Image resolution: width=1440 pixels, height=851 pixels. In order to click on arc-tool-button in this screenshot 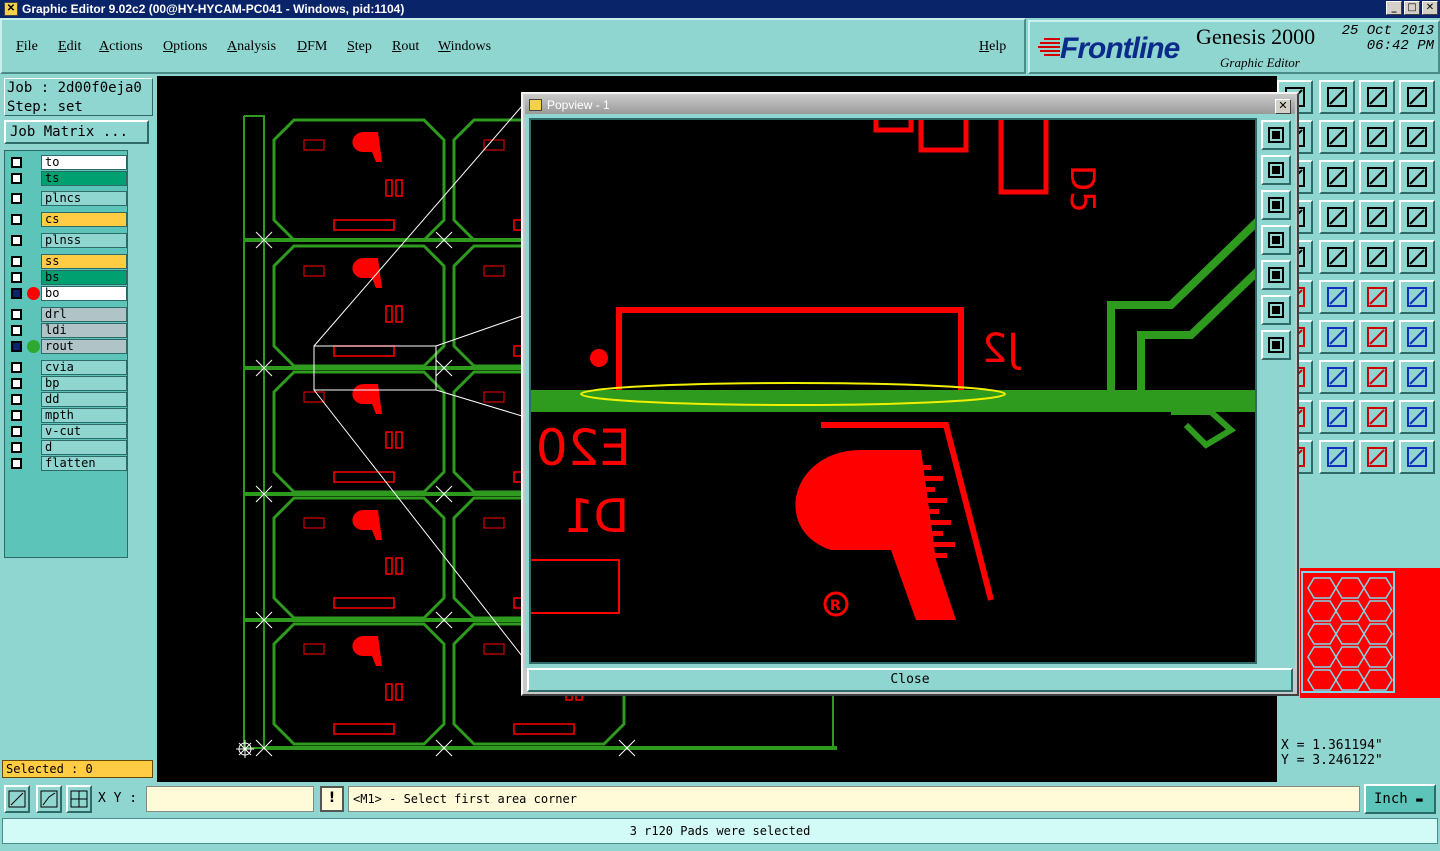, I will do `click(1377, 337)`.